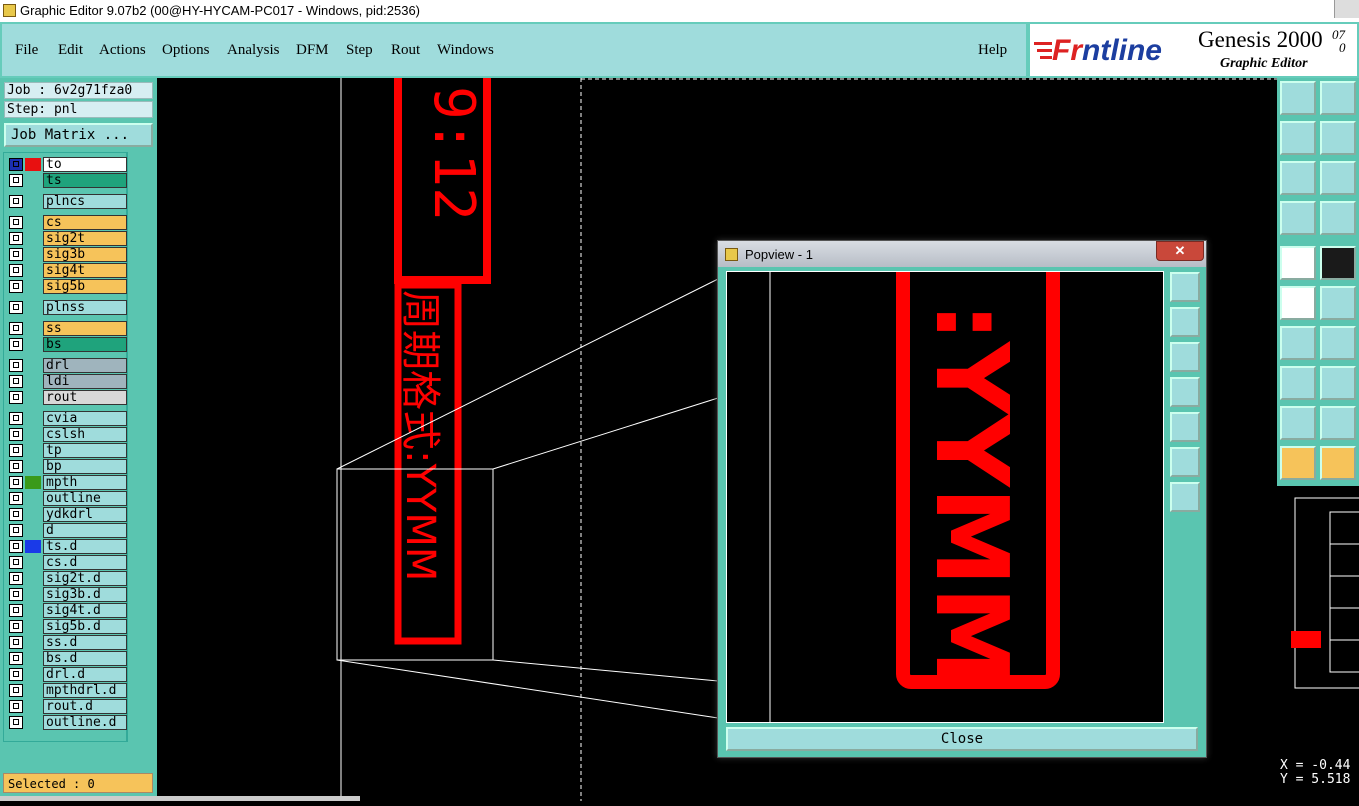  I want to click on layer-name: cs, so click(85, 222).